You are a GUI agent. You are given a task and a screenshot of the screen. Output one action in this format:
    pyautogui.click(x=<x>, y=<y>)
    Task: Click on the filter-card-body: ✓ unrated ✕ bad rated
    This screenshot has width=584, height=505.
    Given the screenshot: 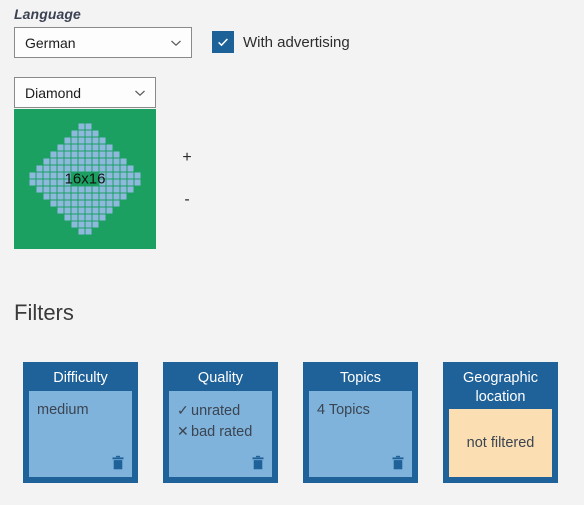 What is the action you would take?
    pyautogui.click(x=220, y=434)
    